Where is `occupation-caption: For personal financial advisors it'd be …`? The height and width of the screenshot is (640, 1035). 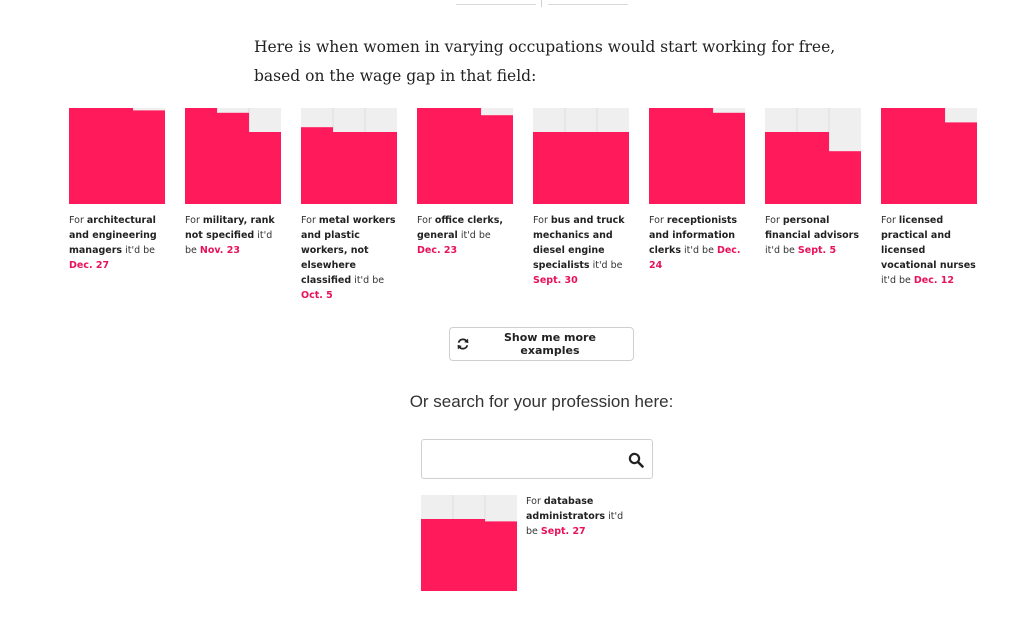 occupation-caption: For personal financial advisors it'd be … is located at coordinates (814, 235).